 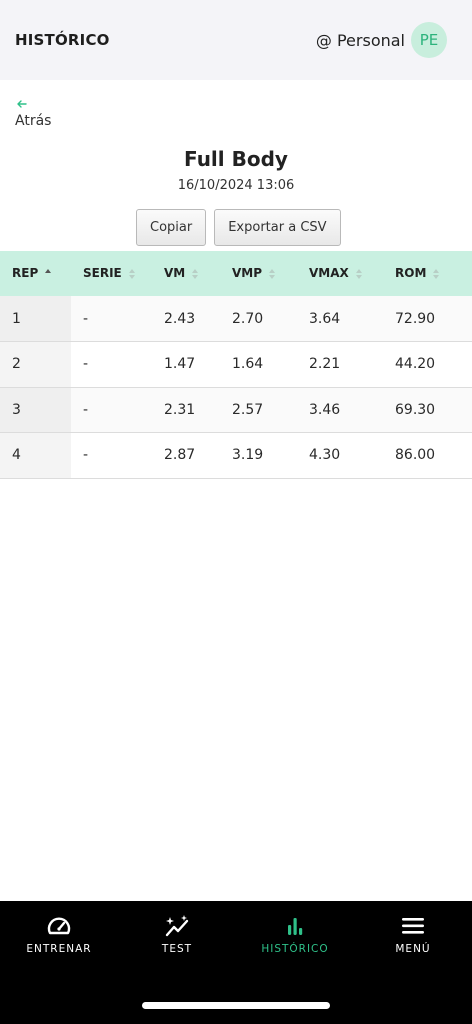 What do you see at coordinates (258, 273) in the screenshot?
I see `column-header-vmp: VMP` at bounding box center [258, 273].